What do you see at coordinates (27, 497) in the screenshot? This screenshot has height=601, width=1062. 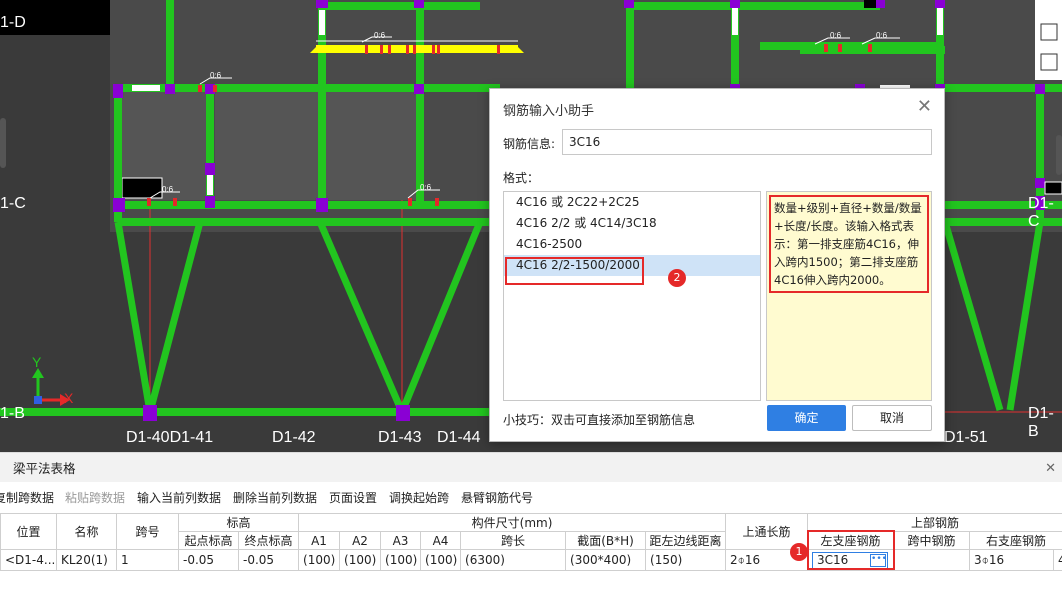 I see `copy-span-button: 复制跨数据` at bounding box center [27, 497].